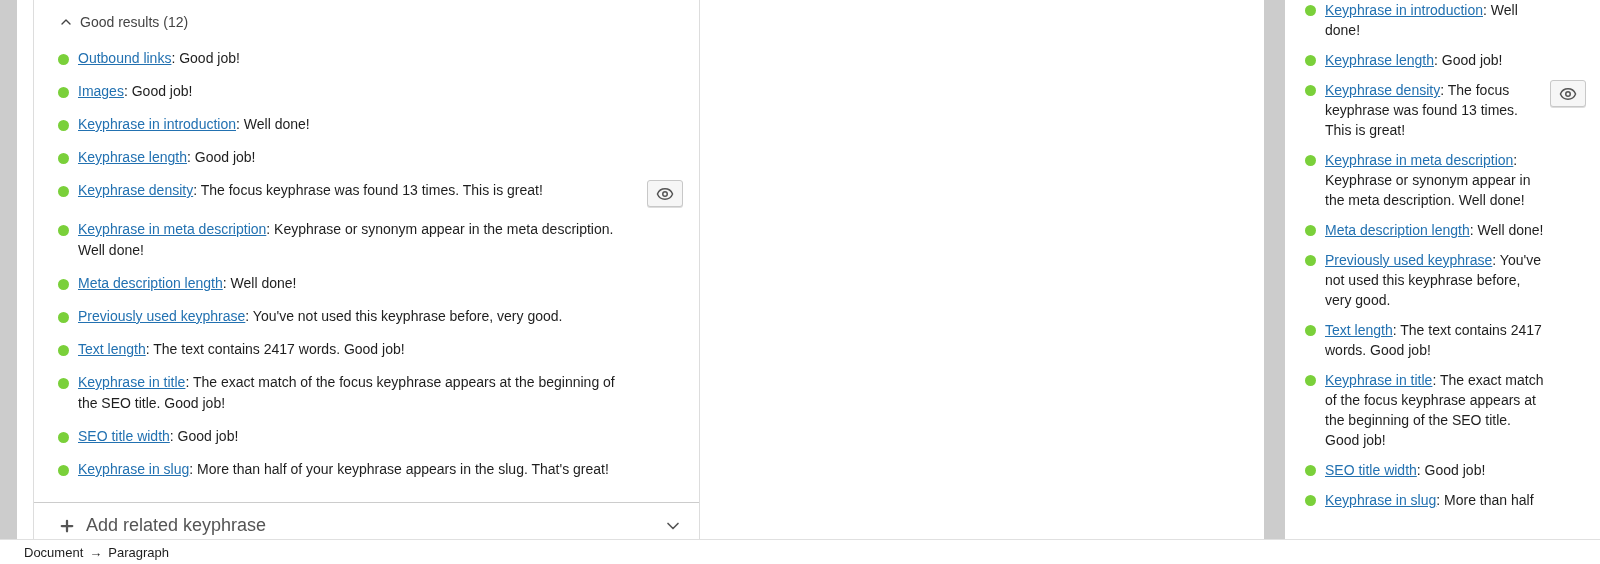 This screenshot has height=564, width=1600. What do you see at coordinates (136, 91) in the screenshot?
I see `result-text: Images: Good job!` at bounding box center [136, 91].